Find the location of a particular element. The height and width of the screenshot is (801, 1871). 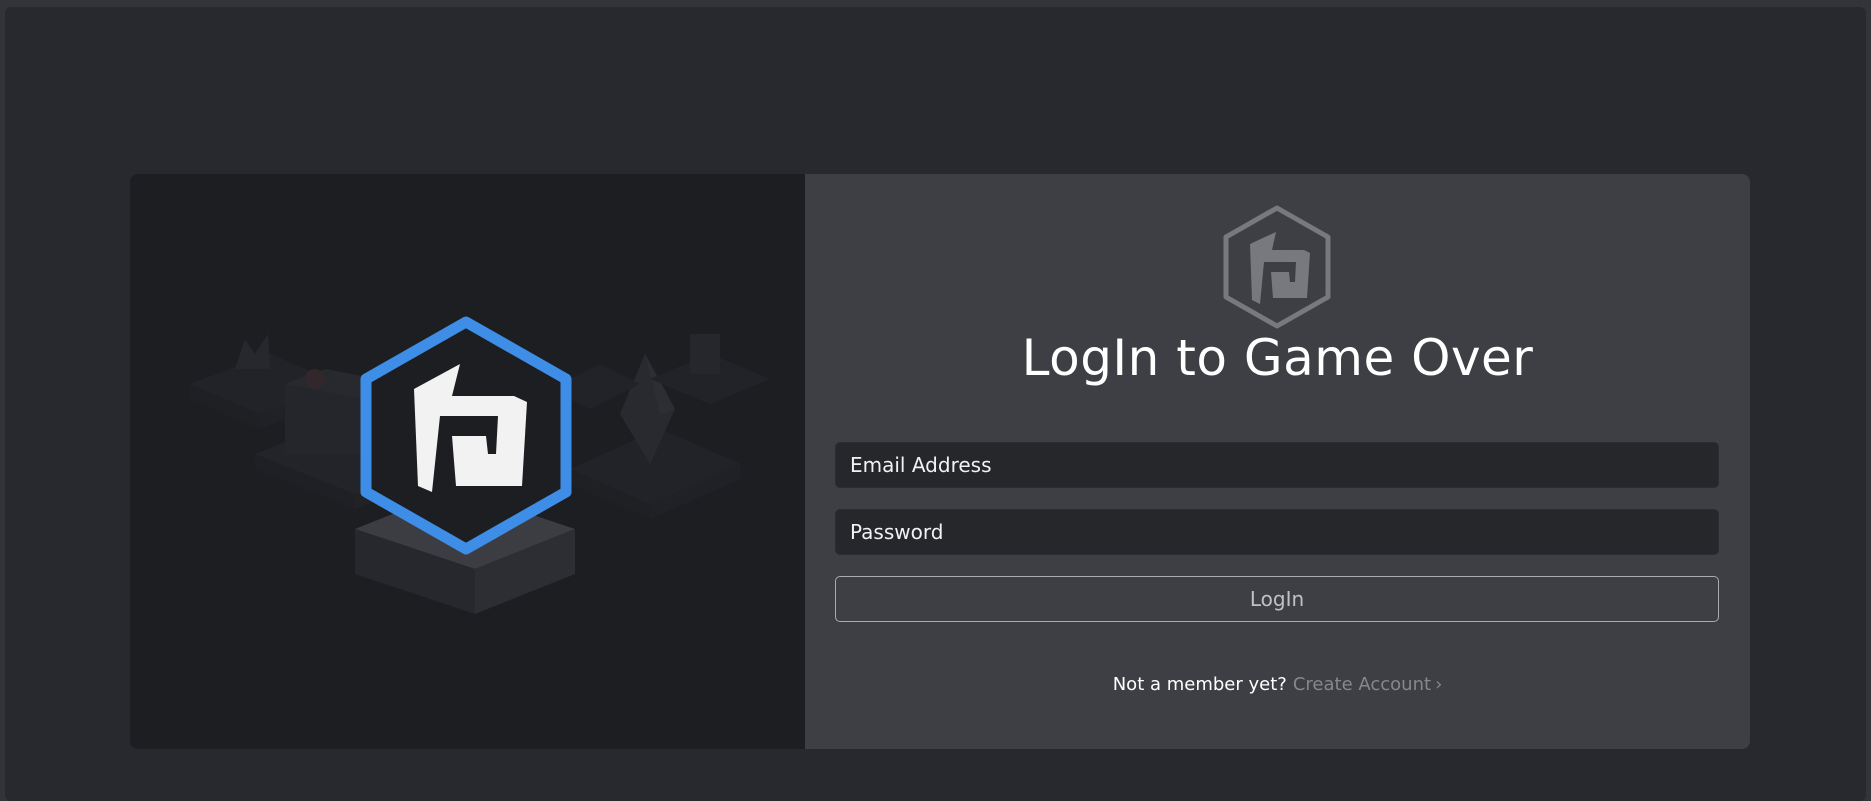

brand-logo-icon is located at coordinates (1277, 267).